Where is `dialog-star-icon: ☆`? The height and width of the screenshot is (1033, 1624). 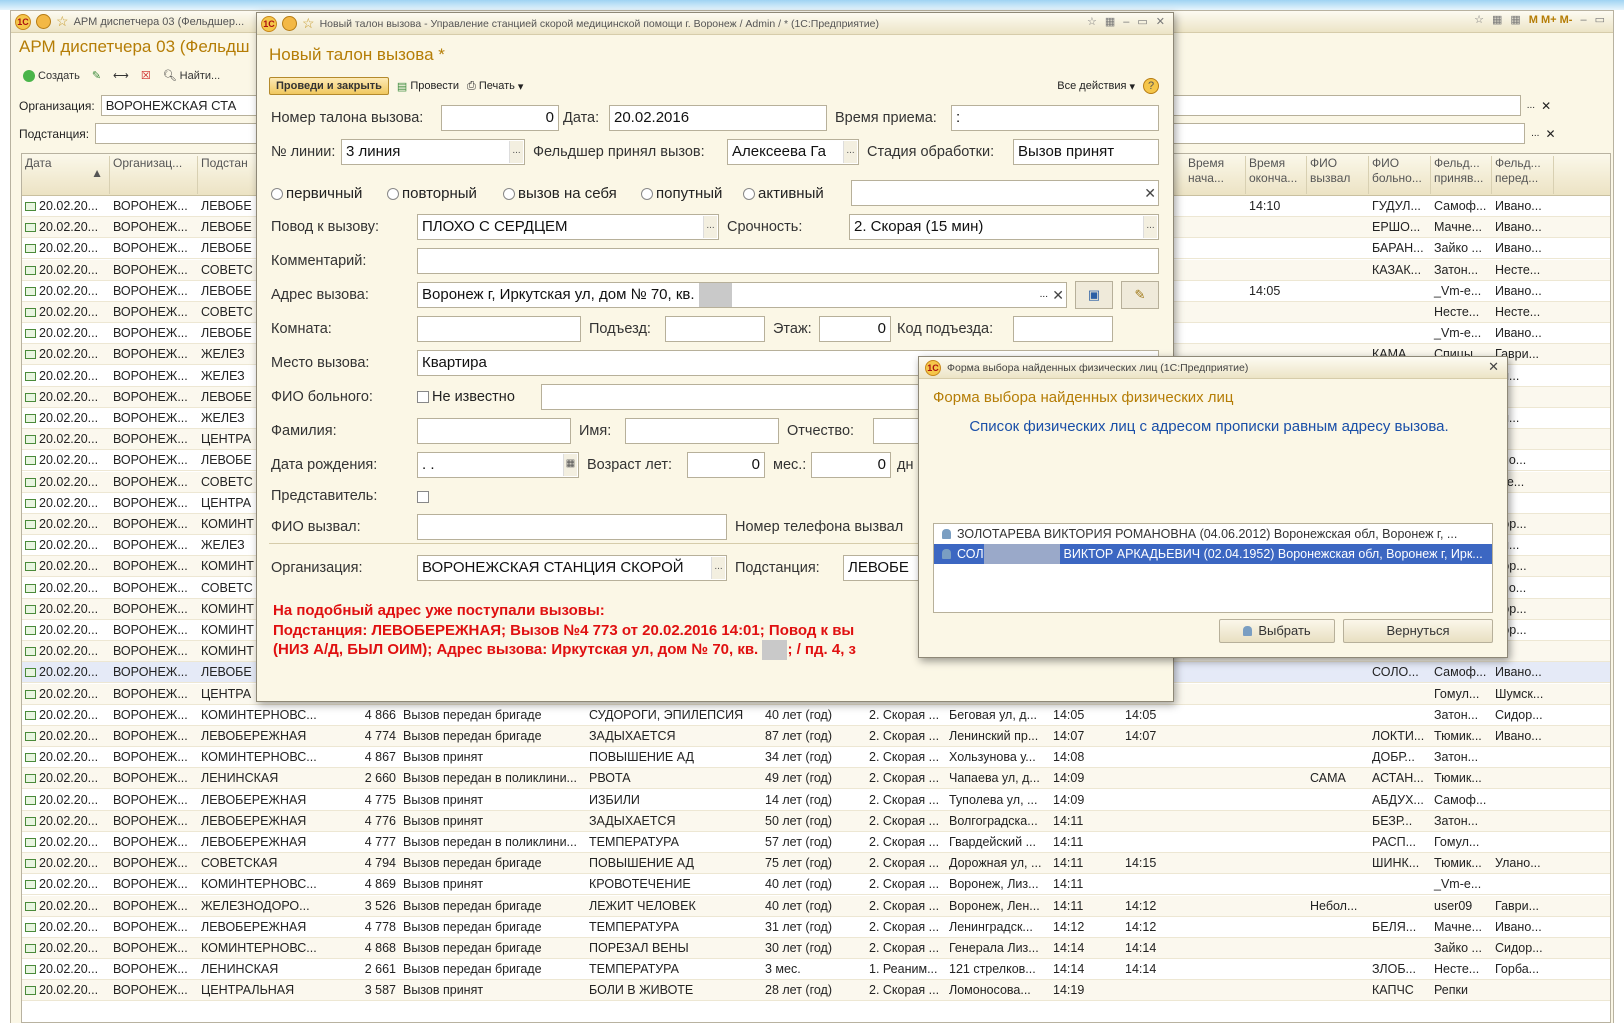
dialog-star-icon: ☆ is located at coordinates (308, 23).